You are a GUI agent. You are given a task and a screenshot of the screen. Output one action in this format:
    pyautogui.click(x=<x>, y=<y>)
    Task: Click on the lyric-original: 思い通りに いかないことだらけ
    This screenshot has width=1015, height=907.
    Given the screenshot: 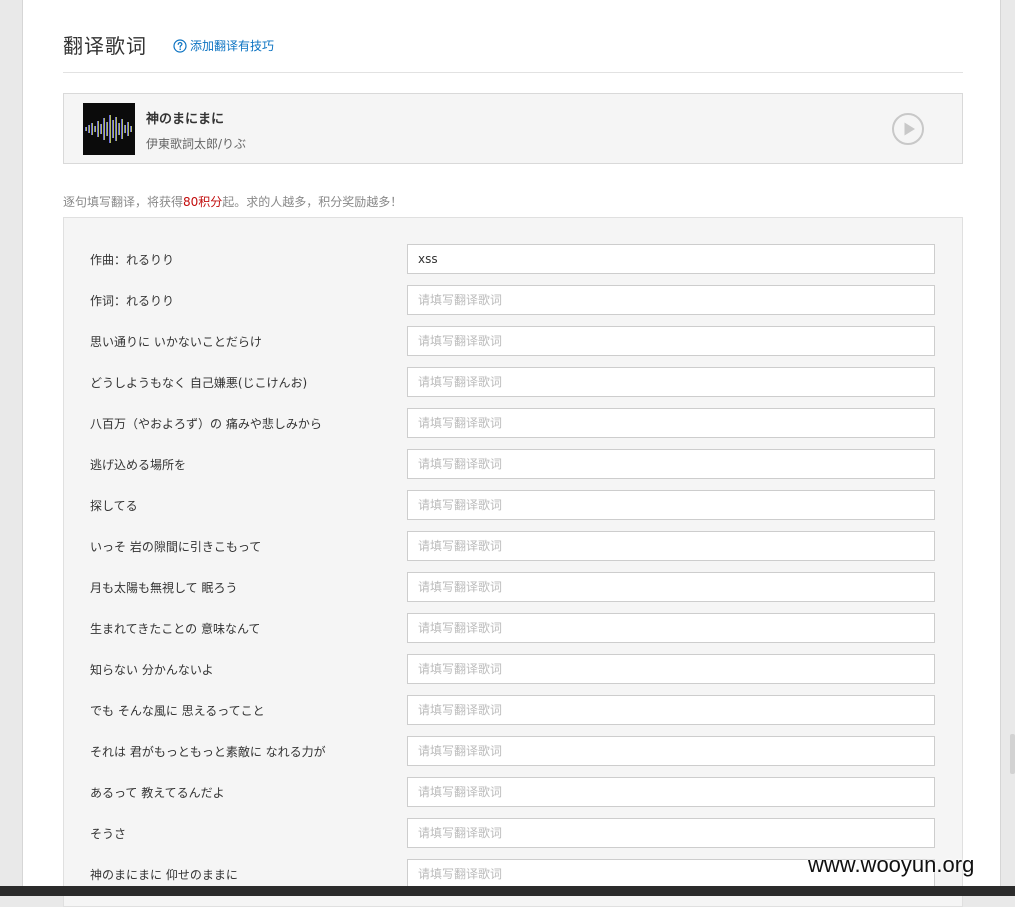 What is the action you would take?
    pyautogui.click(x=176, y=342)
    